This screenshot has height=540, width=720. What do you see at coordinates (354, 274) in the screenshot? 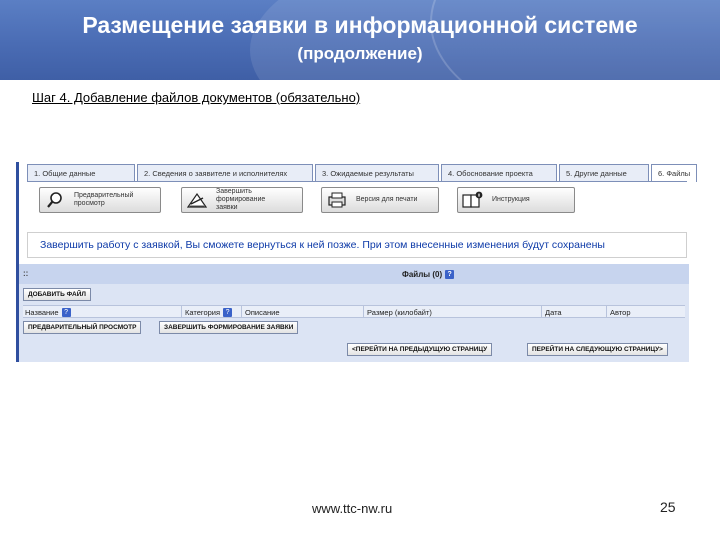
I see `files-section-header: :: Файлы (0) ?` at bounding box center [354, 274].